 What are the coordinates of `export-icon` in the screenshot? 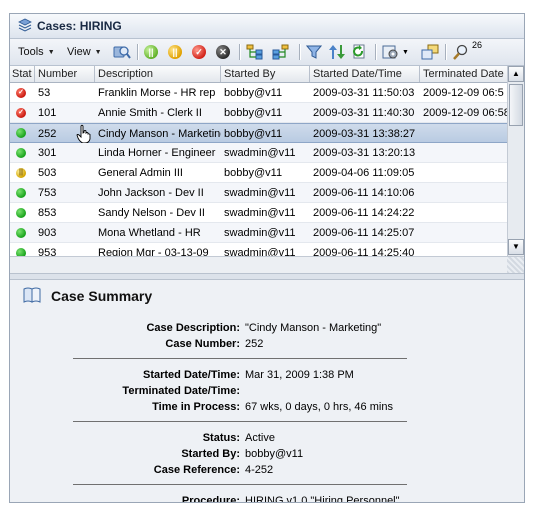 It's located at (430, 52).